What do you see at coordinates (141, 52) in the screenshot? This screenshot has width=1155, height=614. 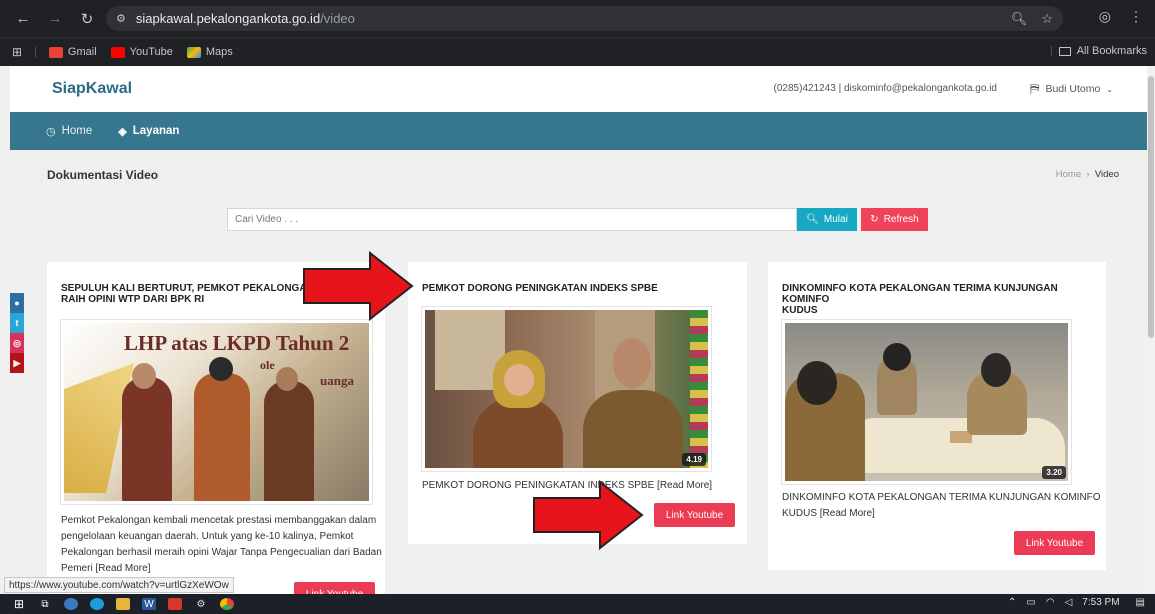 I see `bookmark-youtube: YouTube` at bounding box center [141, 52].